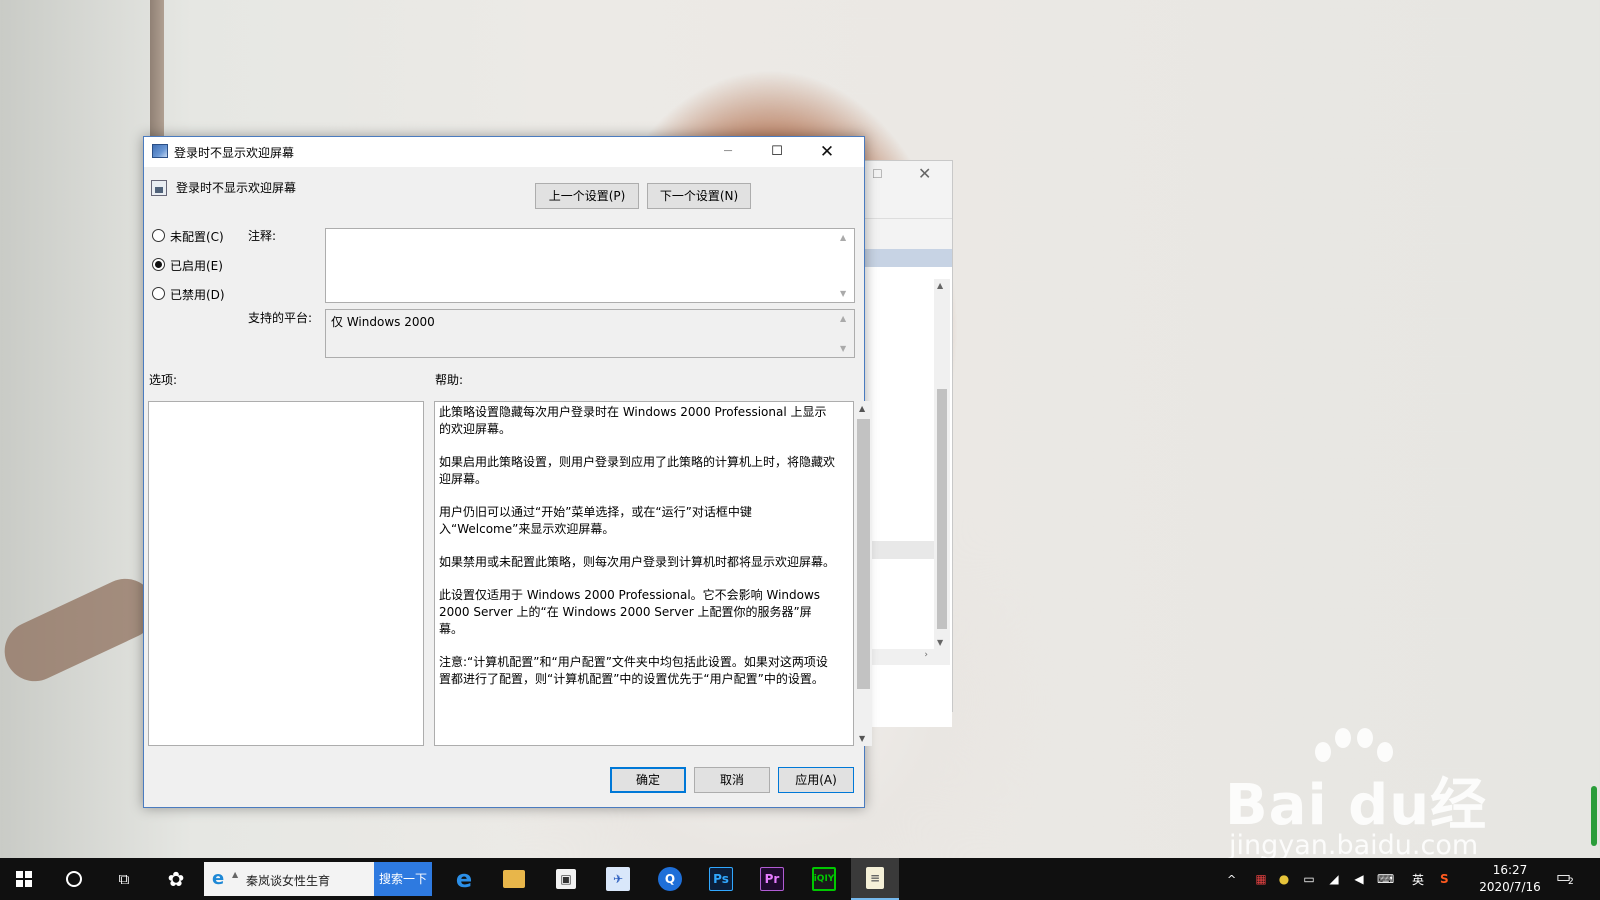  What do you see at coordinates (403, 879) in the screenshot?
I see `search-button: 搜索一下` at bounding box center [403, 879].